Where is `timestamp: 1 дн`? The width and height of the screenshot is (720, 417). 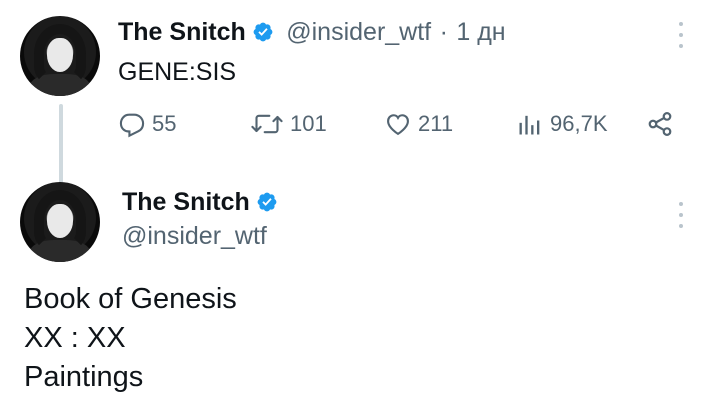
timestamp: 1 дн is located at coordinates (480, 32).